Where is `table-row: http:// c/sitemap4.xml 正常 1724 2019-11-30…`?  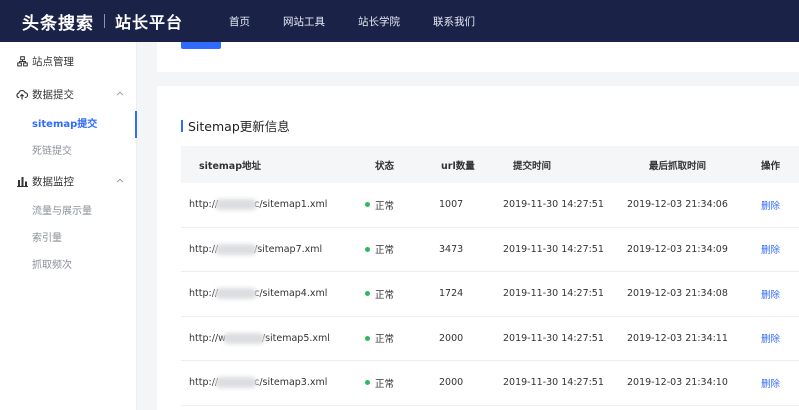 table-row: http:// c/sitemap4.xml 正常 1724 2019-11-30… is located at coordinates (490, 294).